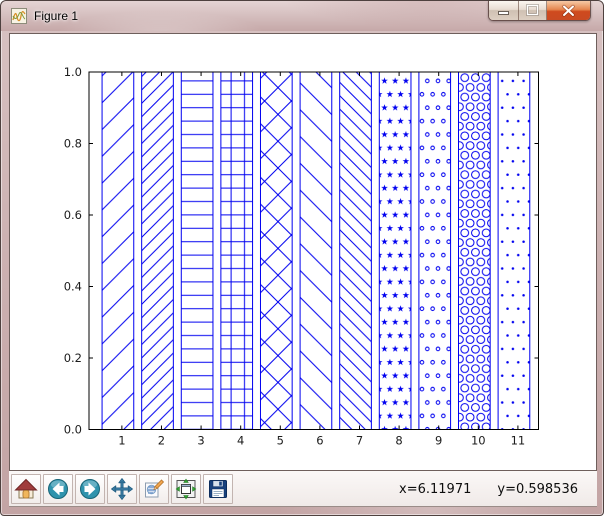  Describe the element at coordinates (73, 72) in the screenshot. I see `y-tick-label: 1.0` at that location.